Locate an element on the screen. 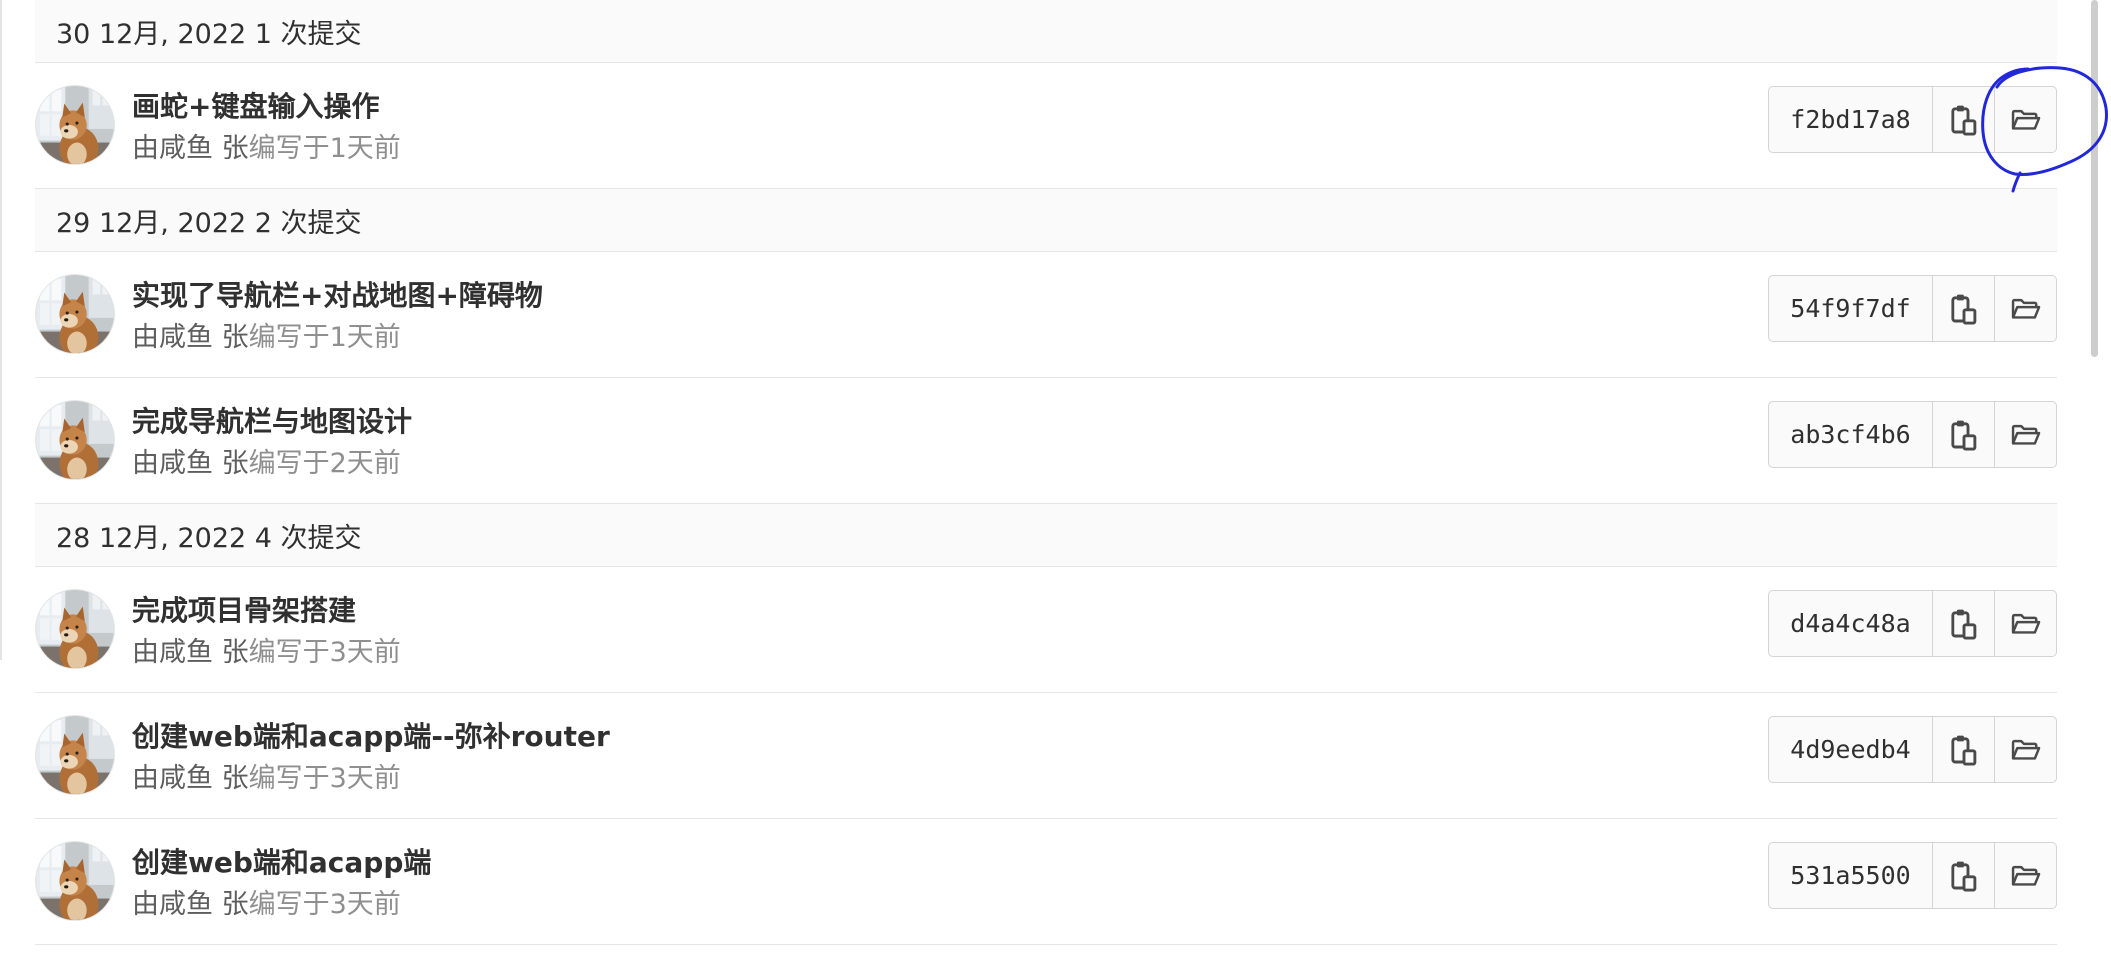 Image resolution: width=2111 pixels, height=953 pixels. commit-info: 实现了导航栏+对战地图+障碍物 由咸鱼 张编写于1天前 is located at coordinates (950, 317).